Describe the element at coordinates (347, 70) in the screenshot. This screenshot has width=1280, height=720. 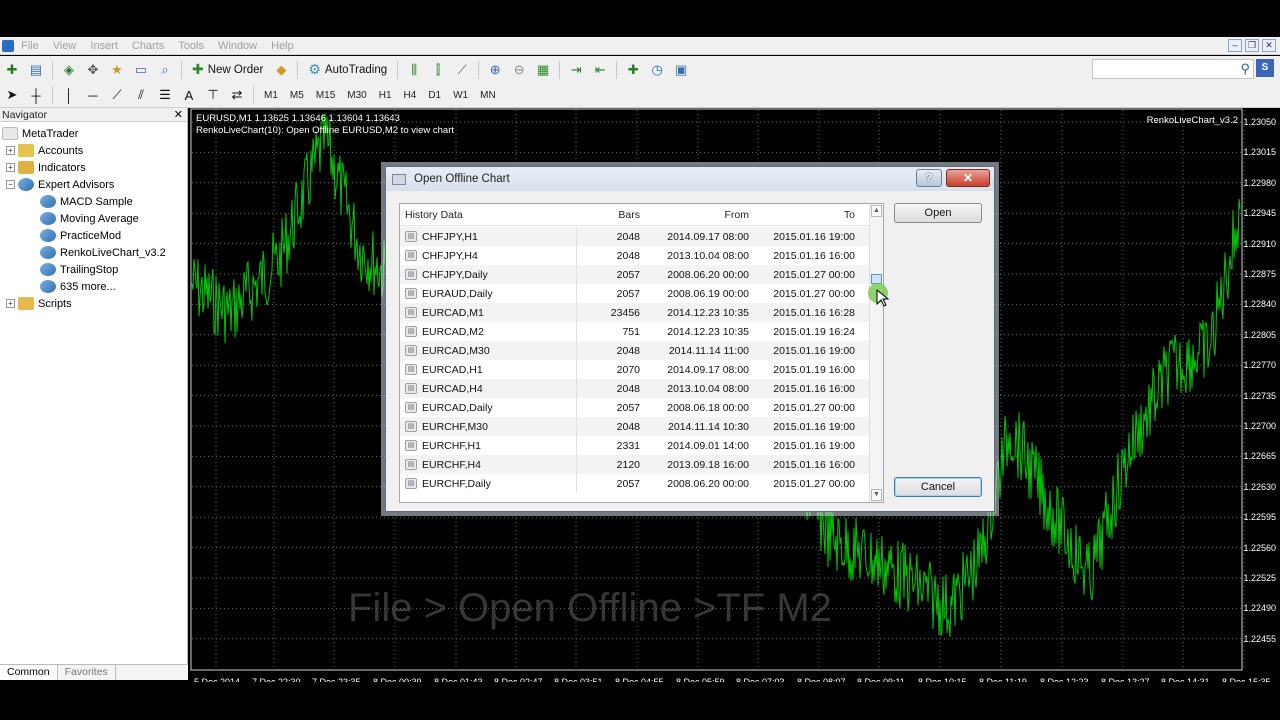
I see `autotrading-button: ⚙ AutoTrading` at that location.